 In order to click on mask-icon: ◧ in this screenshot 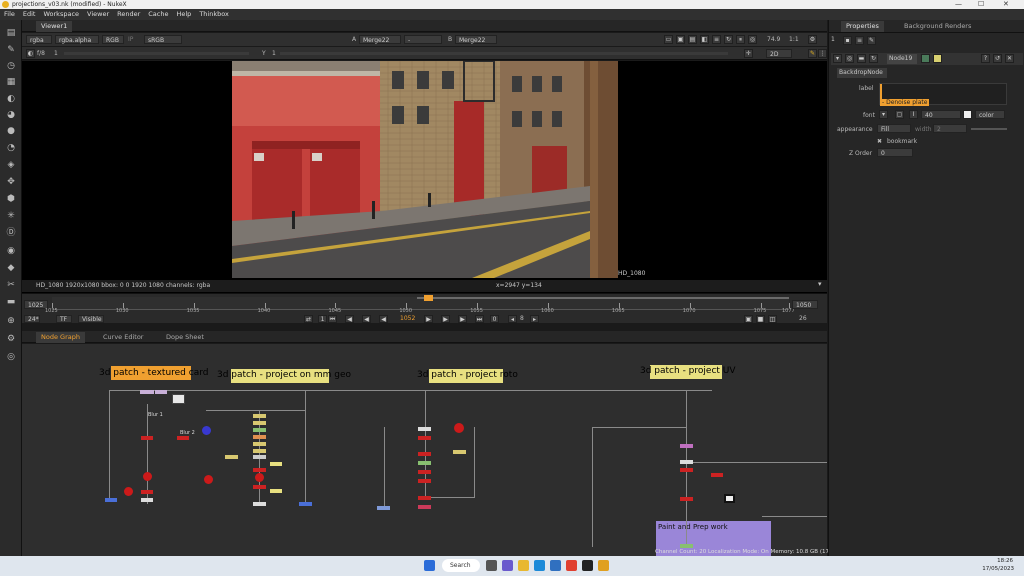, I will do `click(704, 39)`.